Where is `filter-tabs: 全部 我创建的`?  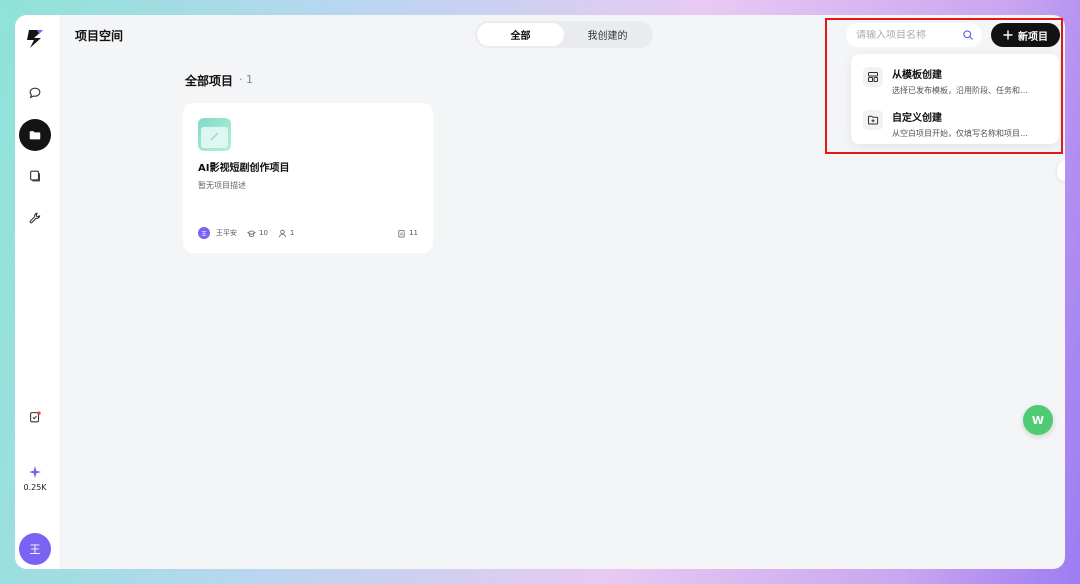
filter-tabs: 全部 我创建的 is located at coordinates (564, 34).